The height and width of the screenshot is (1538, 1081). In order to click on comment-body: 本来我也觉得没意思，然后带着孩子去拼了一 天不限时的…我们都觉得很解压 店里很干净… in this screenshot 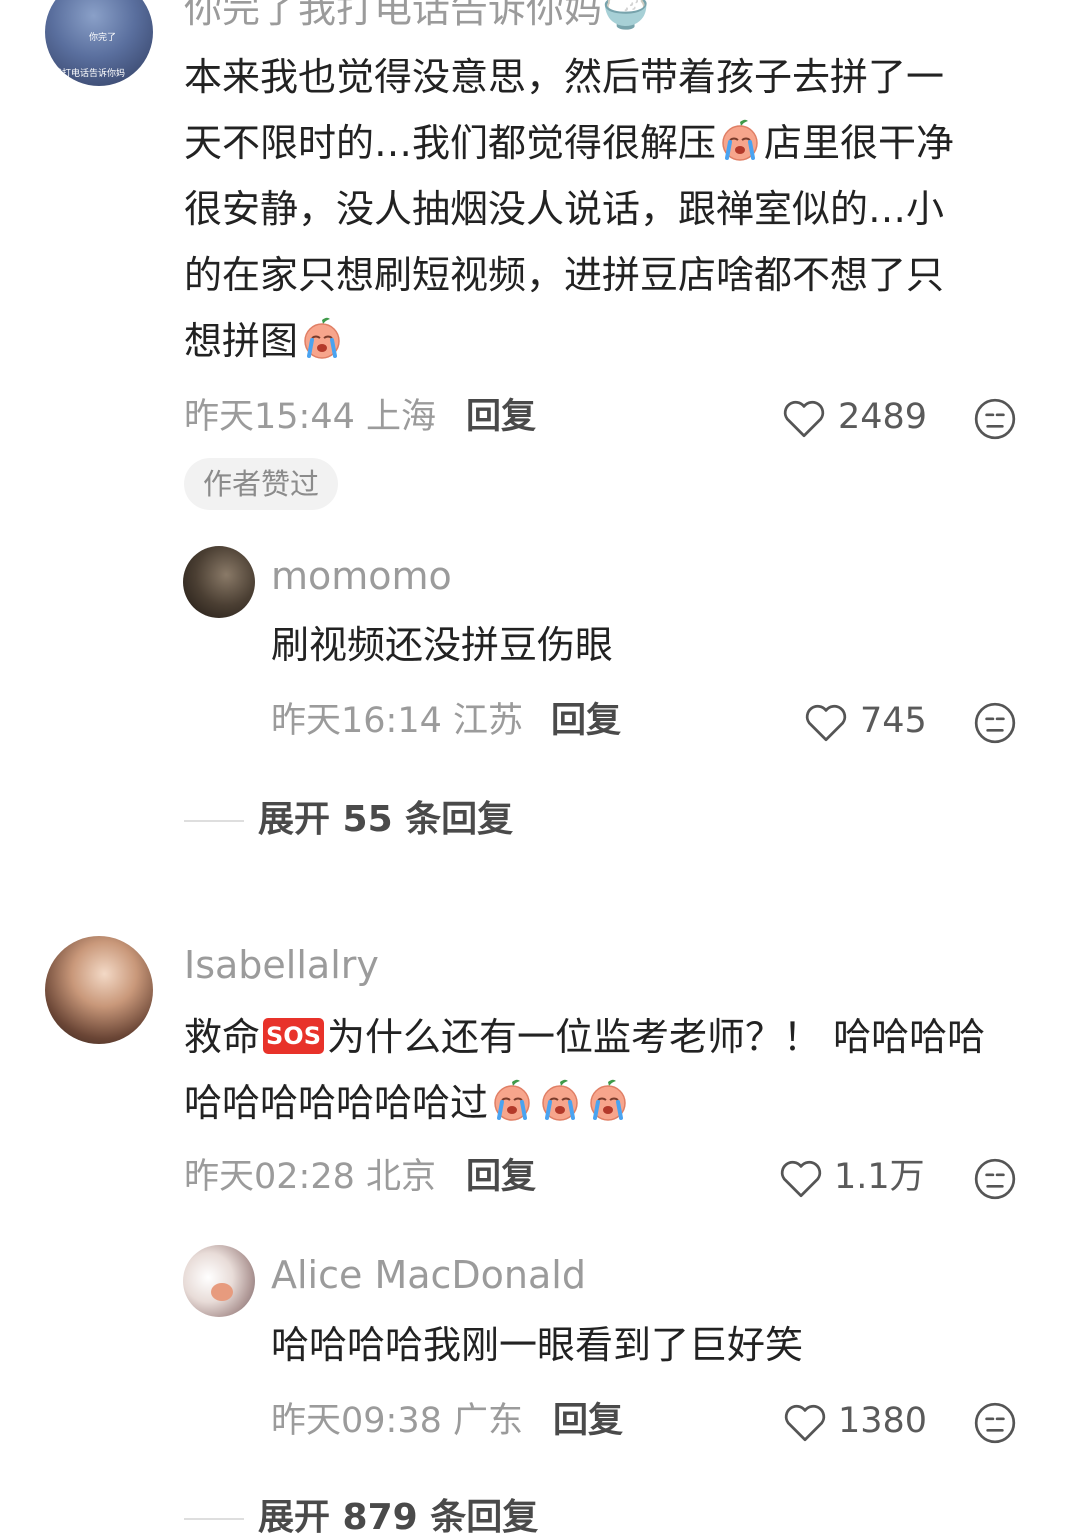, I will do `click(569, 209)`.